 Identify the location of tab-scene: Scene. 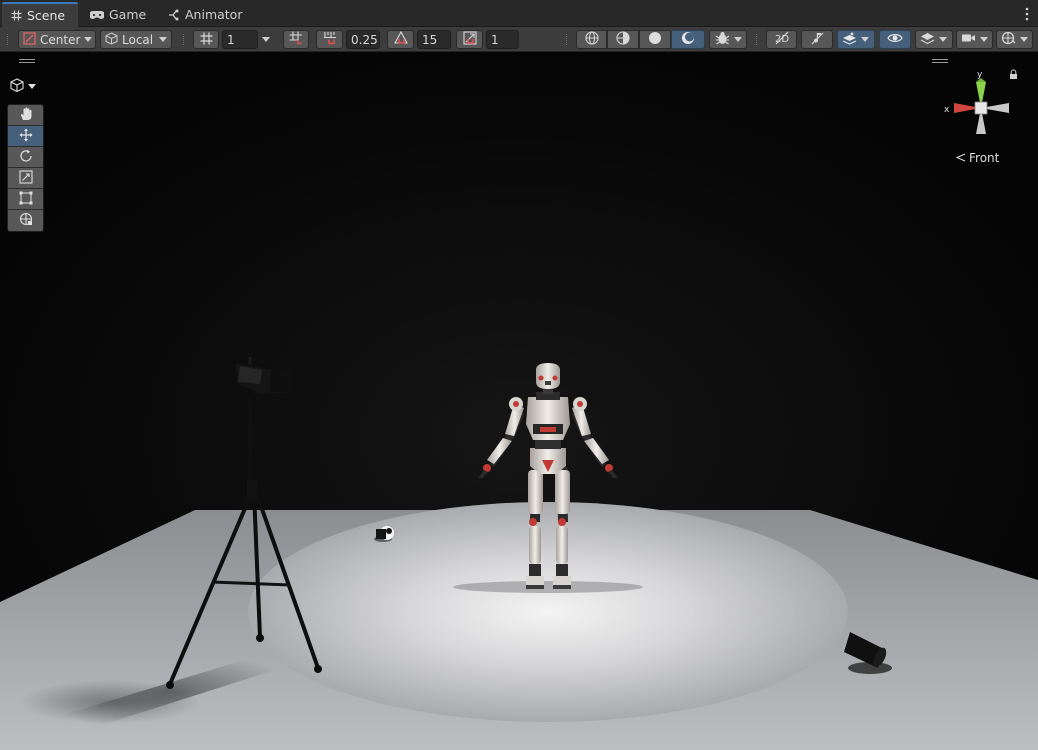
(40, 14).